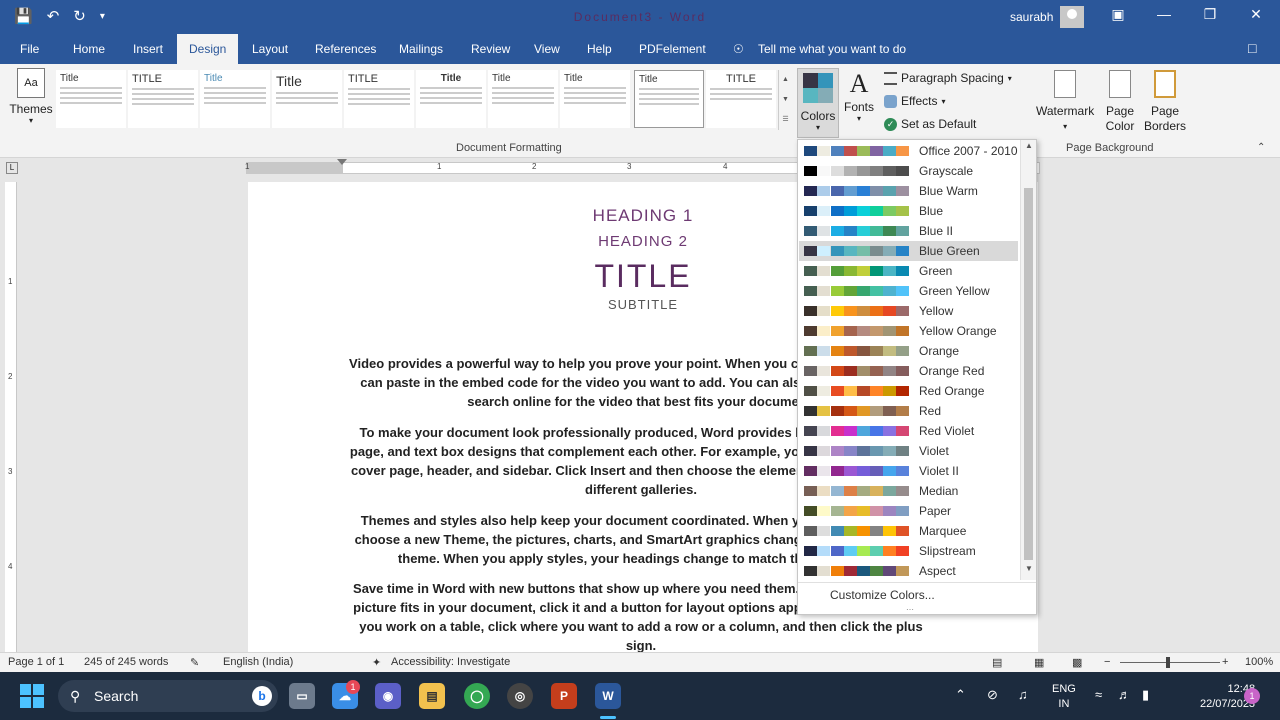  Describe the element at coordinates (388, 696) in the screenshot. I see `meet-icon: ◉` at that location.